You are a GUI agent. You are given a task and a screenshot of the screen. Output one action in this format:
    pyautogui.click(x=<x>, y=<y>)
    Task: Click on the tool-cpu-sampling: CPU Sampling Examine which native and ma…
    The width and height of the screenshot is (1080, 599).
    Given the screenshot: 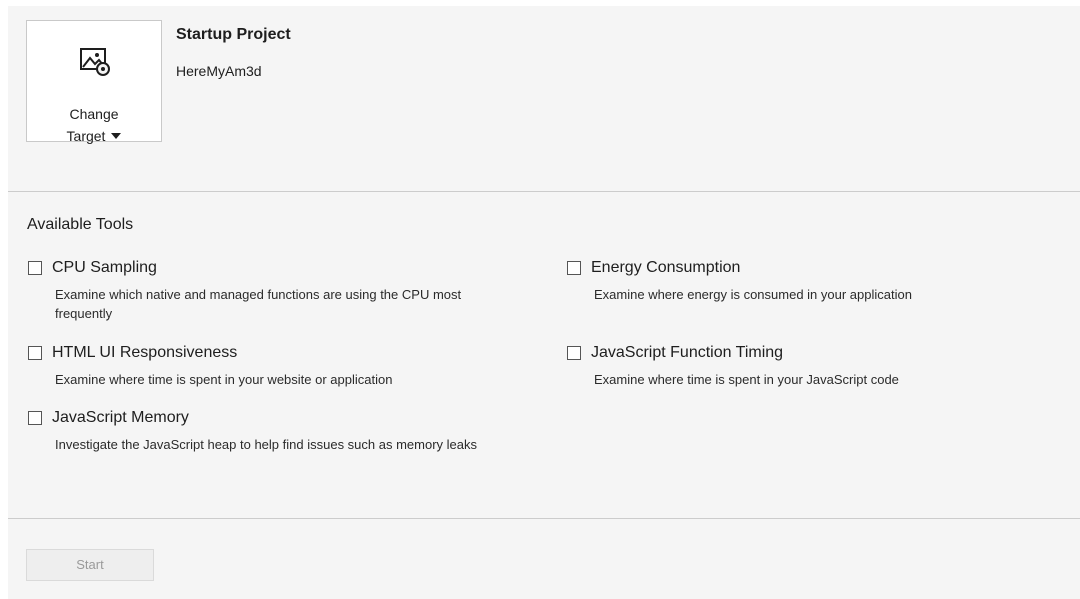 What is the action you would take?
    pyautogui.click(x=268, y=291)
    